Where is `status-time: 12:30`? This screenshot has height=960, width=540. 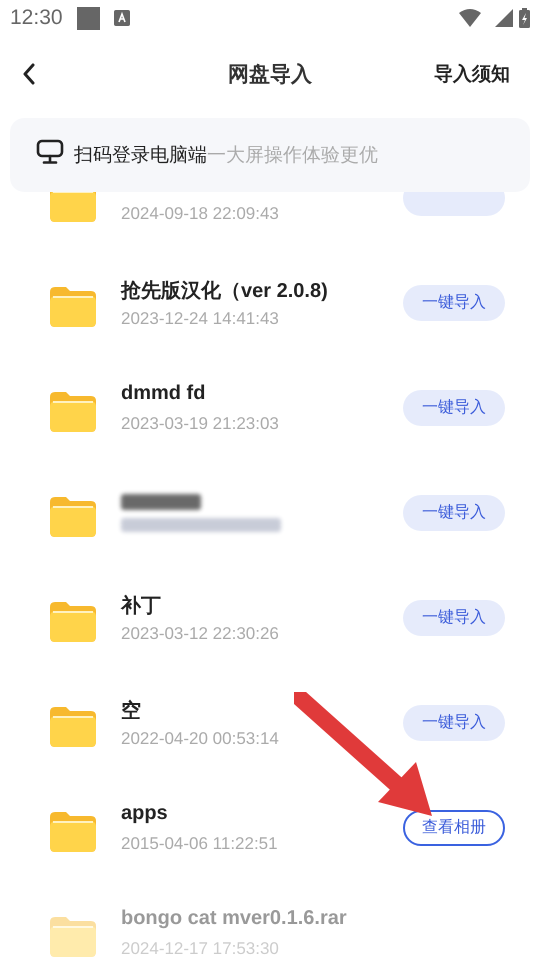
status-time: 12:30 is located at coordinates (36, 18).